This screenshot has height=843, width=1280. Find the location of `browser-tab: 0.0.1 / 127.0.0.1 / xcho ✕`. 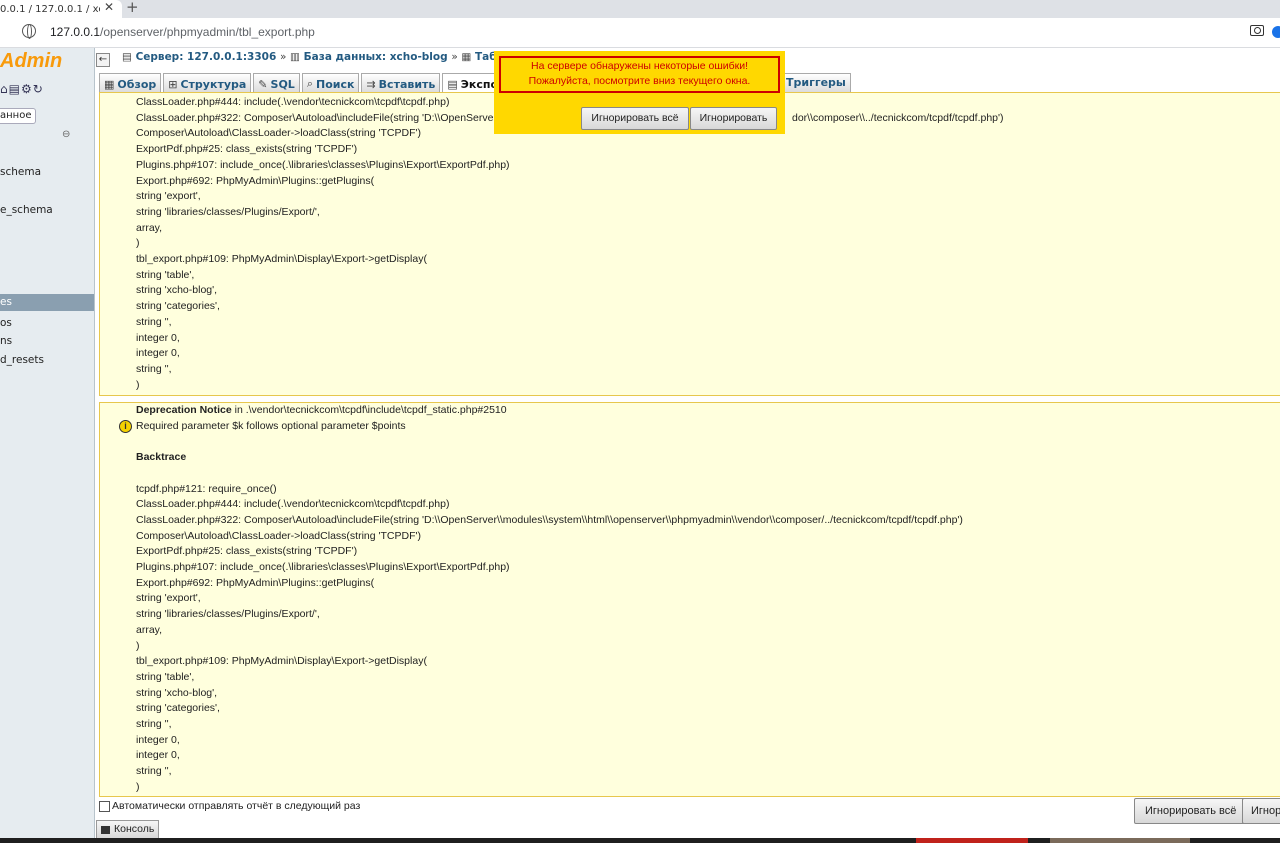

browser-tab: 0.0.1 / 127.0.0.1 / xcho ✕ is located at coordinates (61, 9).